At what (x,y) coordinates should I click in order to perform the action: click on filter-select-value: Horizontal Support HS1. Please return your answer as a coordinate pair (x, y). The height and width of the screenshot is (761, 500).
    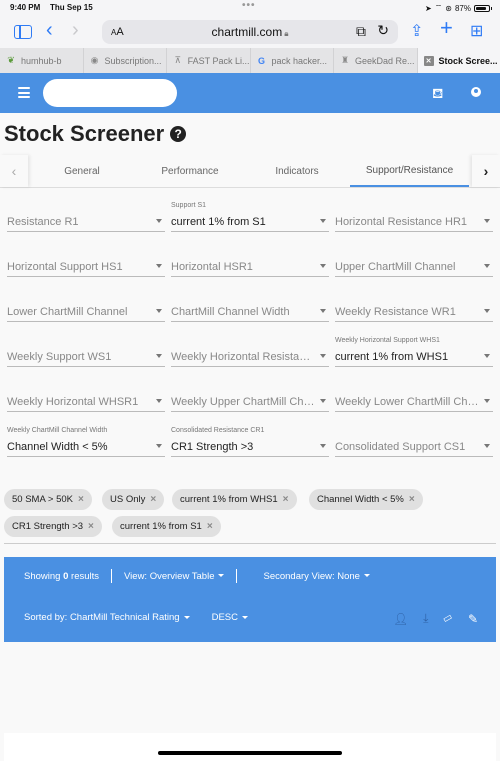
    Looking at the image, I should click on (65, 267).